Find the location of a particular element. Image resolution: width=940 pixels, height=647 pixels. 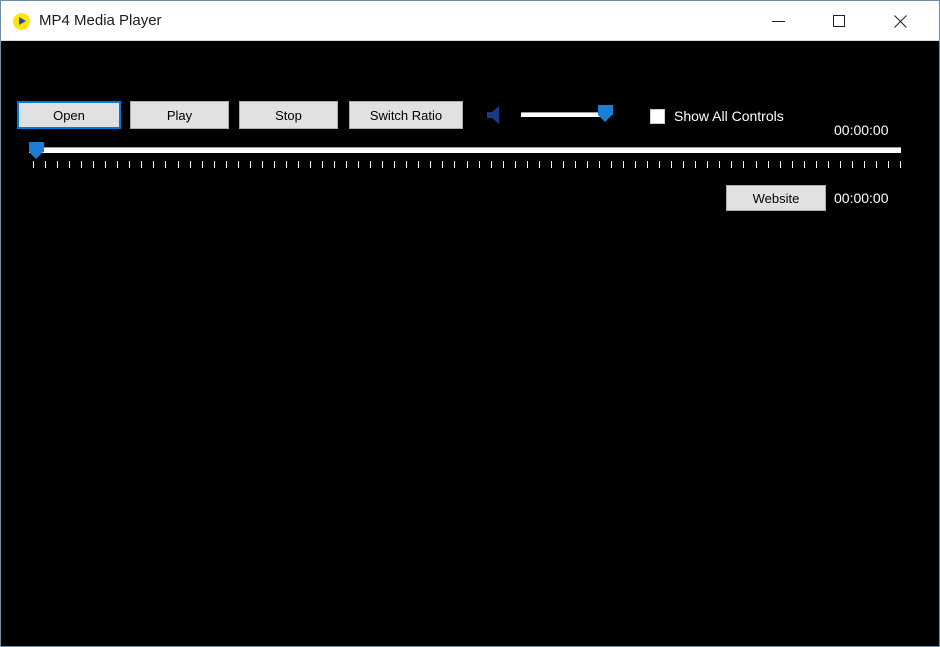

minimize-icon is located at coordinates (778, 20).